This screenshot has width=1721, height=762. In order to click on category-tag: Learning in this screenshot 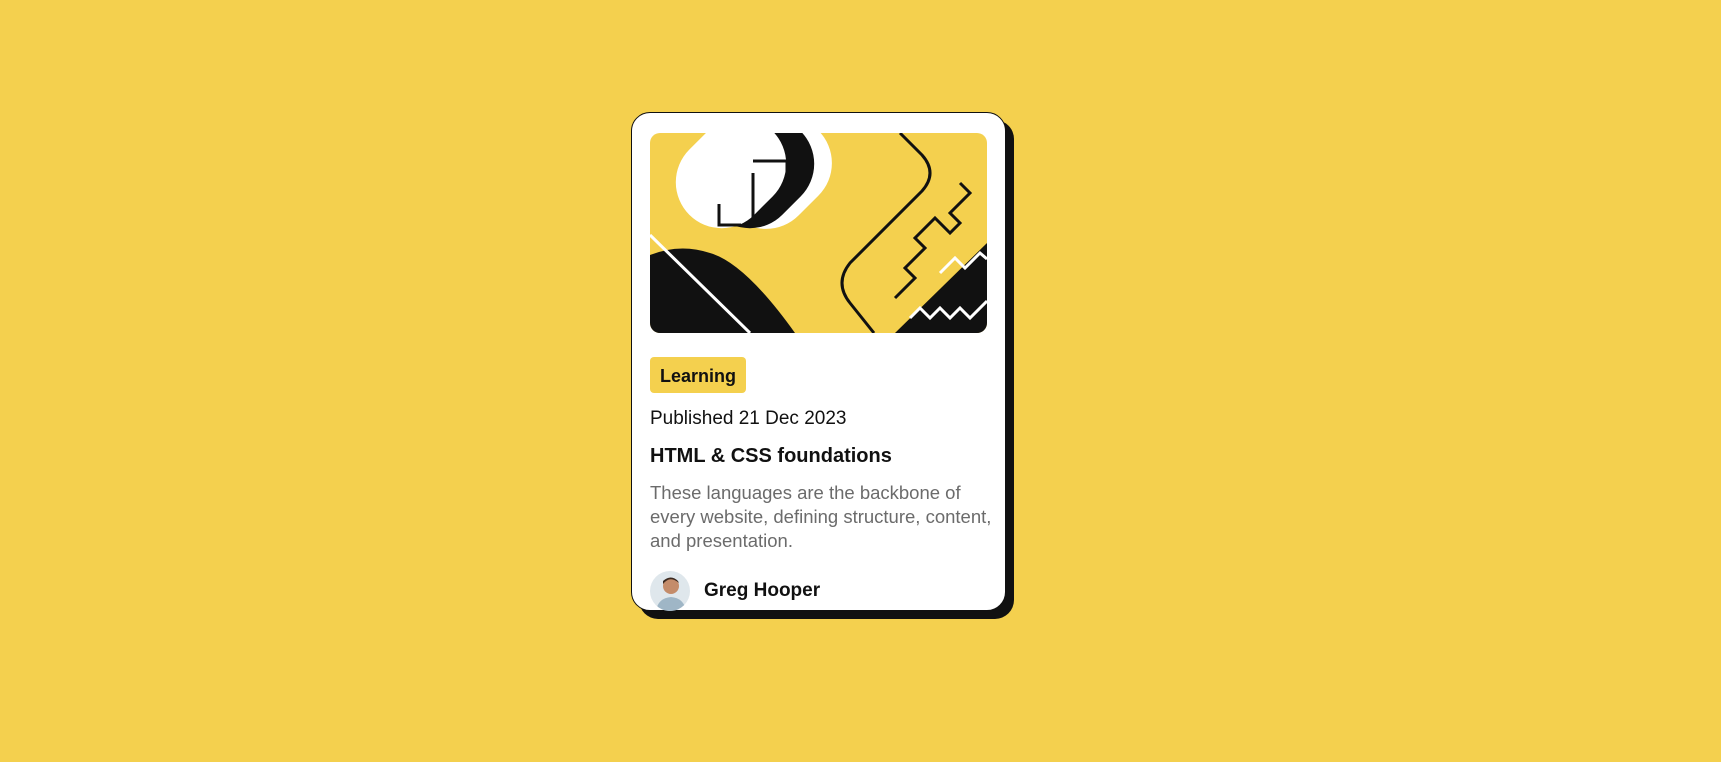, I will do `click(698, 375)`.